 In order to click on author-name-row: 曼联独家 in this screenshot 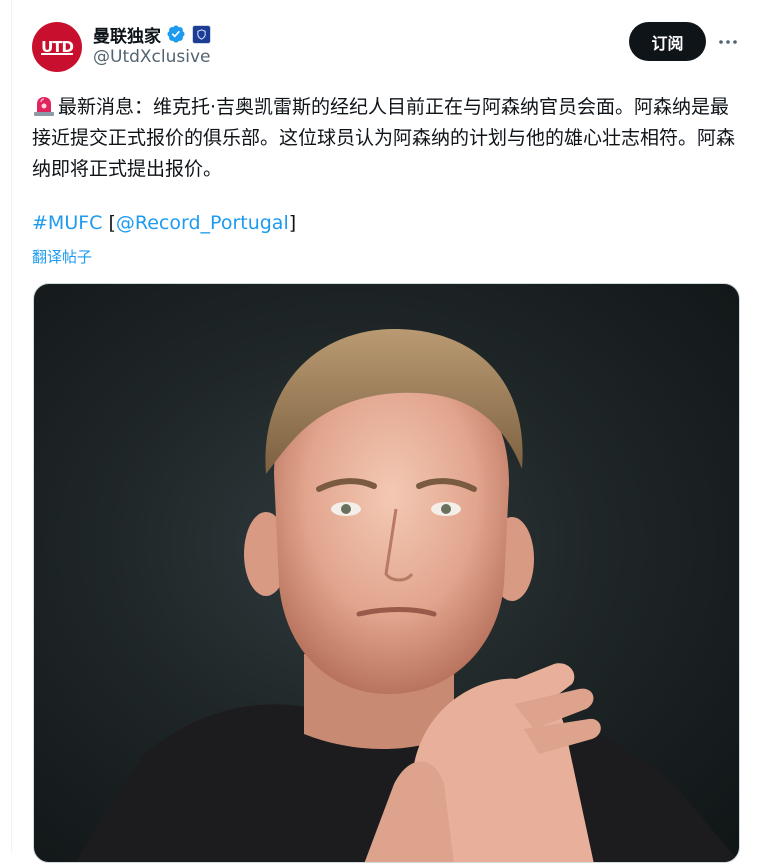, I will do `click(152, 34)`.